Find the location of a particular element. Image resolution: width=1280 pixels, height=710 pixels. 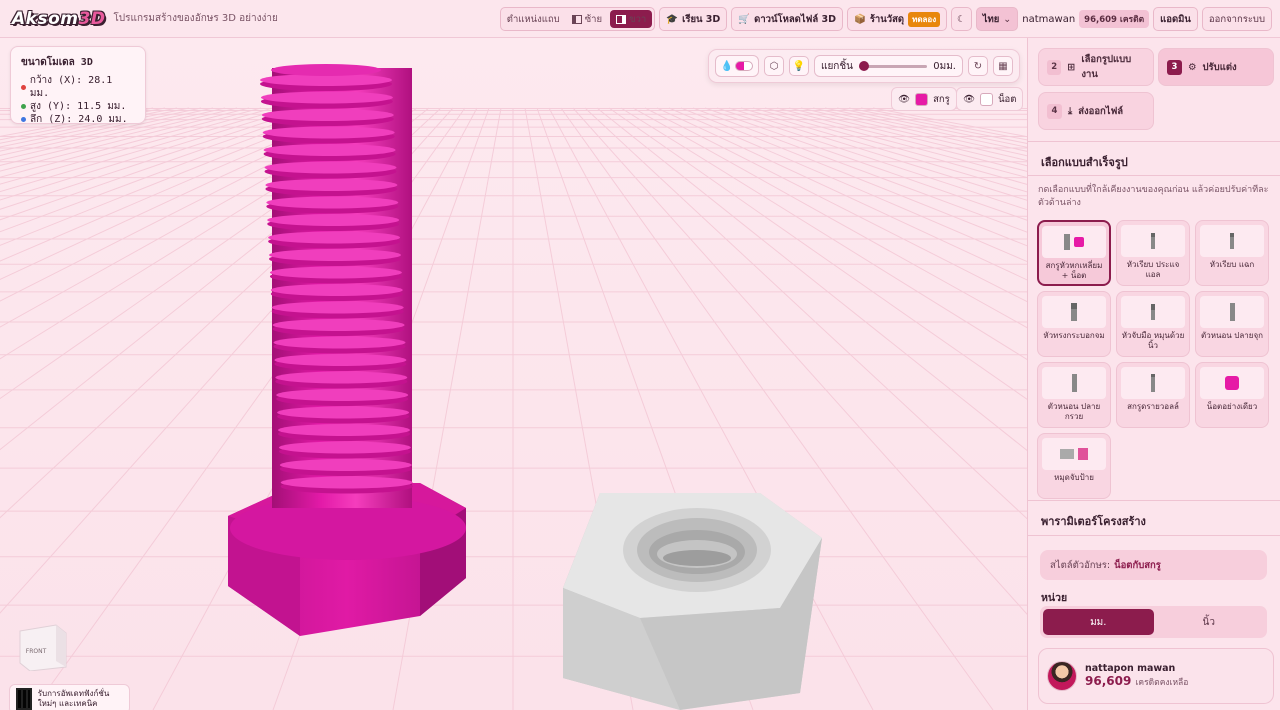

explode-value: 0มม. is located at coordinates (944, 66).